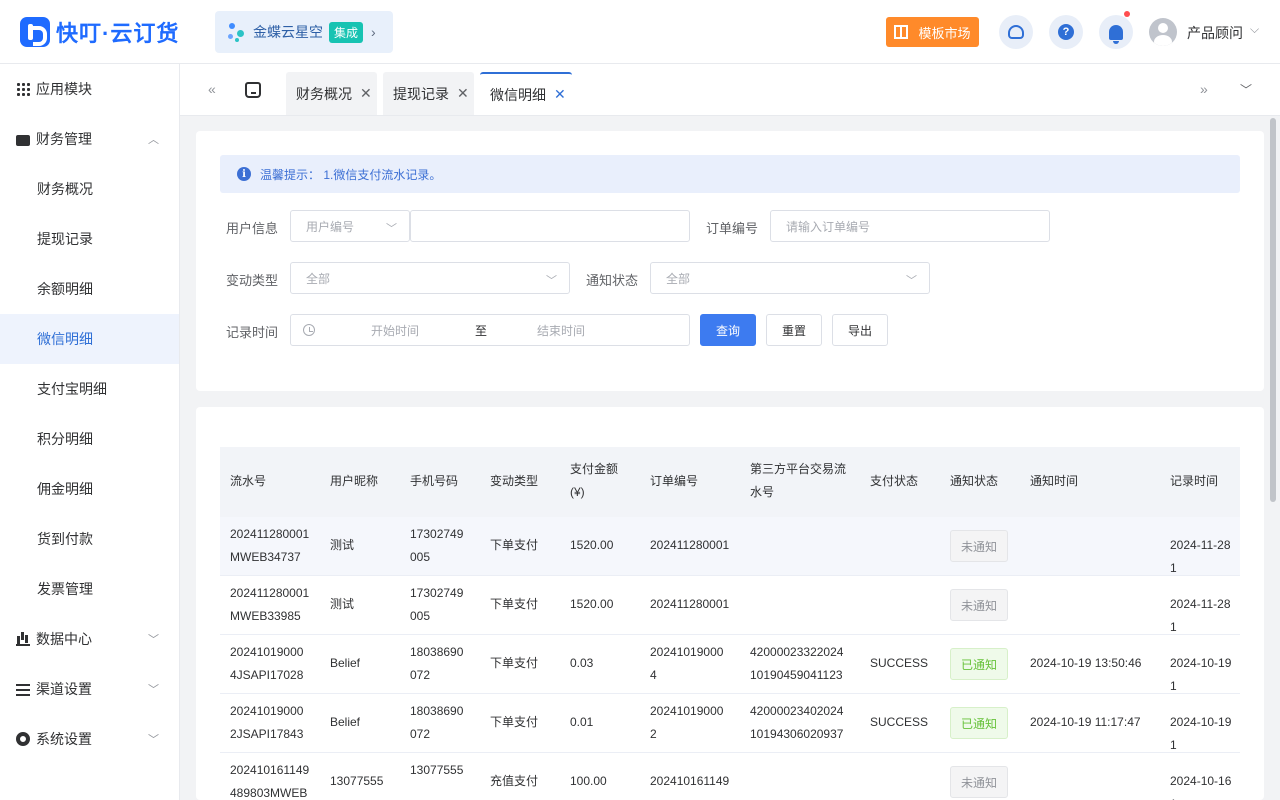 The height and width of the screenshot is (800, 1280). I want to click on double-chevron-left-icon: «, so click(212, 89).